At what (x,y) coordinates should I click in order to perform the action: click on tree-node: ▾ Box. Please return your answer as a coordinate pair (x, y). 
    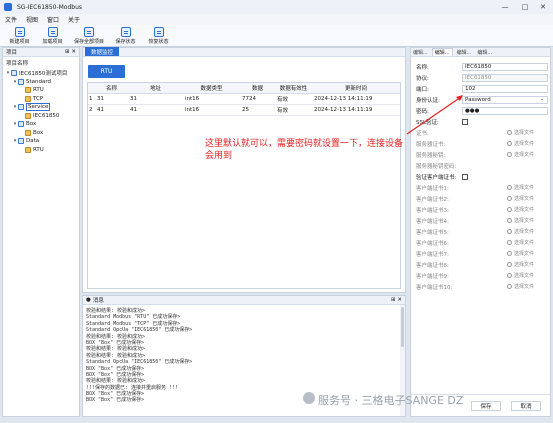
    Looking at the image, I should click on (42, 124).